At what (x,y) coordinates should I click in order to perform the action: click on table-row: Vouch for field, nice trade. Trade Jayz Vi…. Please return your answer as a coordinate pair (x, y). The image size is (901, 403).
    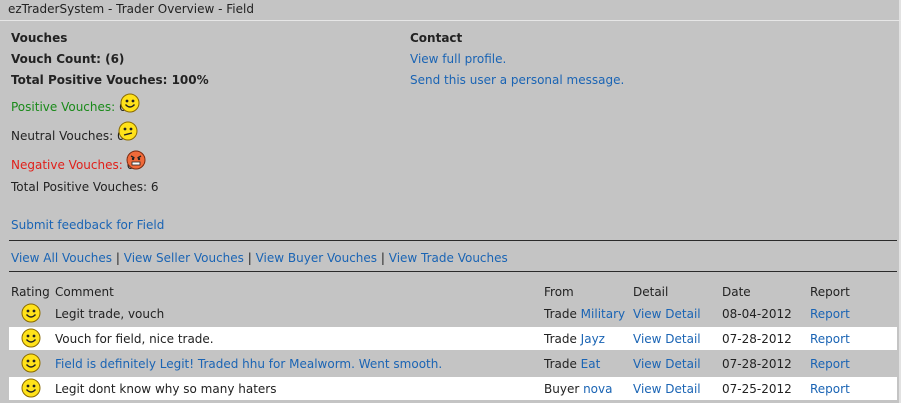
    Looking at the image, I should click on (453, 338).